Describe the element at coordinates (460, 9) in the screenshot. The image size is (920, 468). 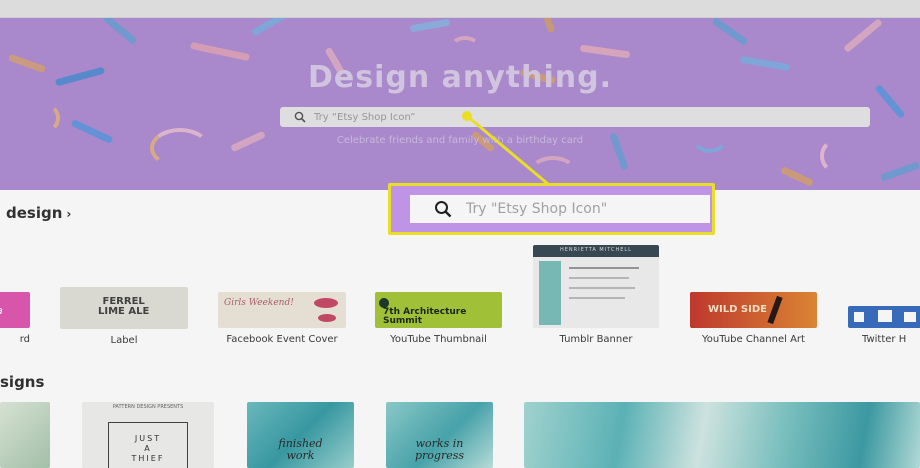
I see `browser-top-bar` at that location.